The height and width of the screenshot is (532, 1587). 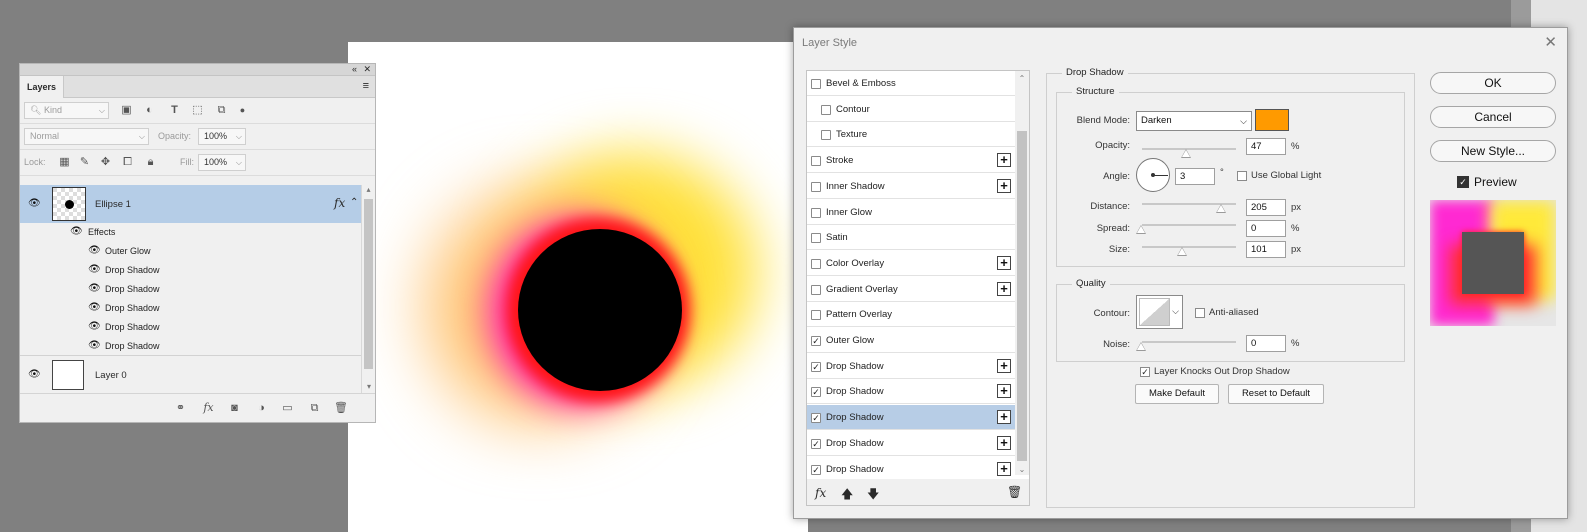 I want to click on spread-slider-knob, so click(x=1141, y=229).